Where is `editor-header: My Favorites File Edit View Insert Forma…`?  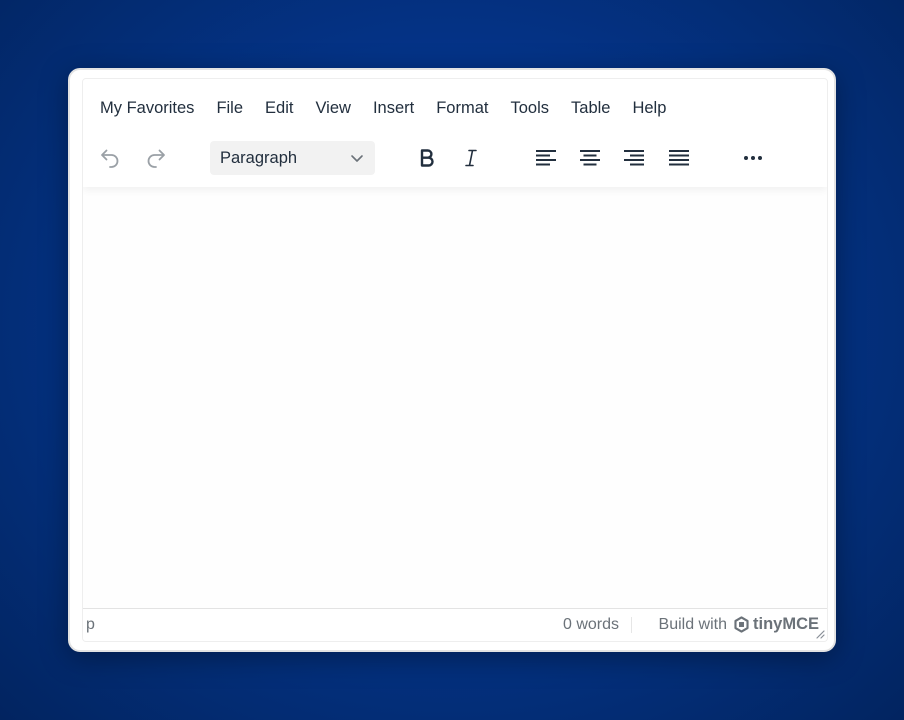
editor-header: My Favorites File Edit View Insert Forma… is located at coordinates (455, 133).